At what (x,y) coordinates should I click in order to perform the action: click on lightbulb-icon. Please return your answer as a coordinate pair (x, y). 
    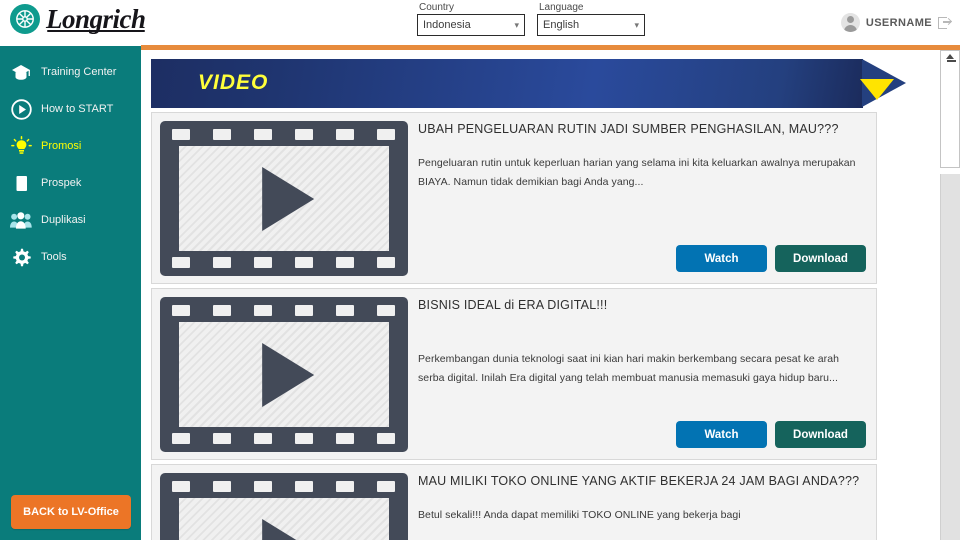
    Looking at the image, I should click on (21, 147).